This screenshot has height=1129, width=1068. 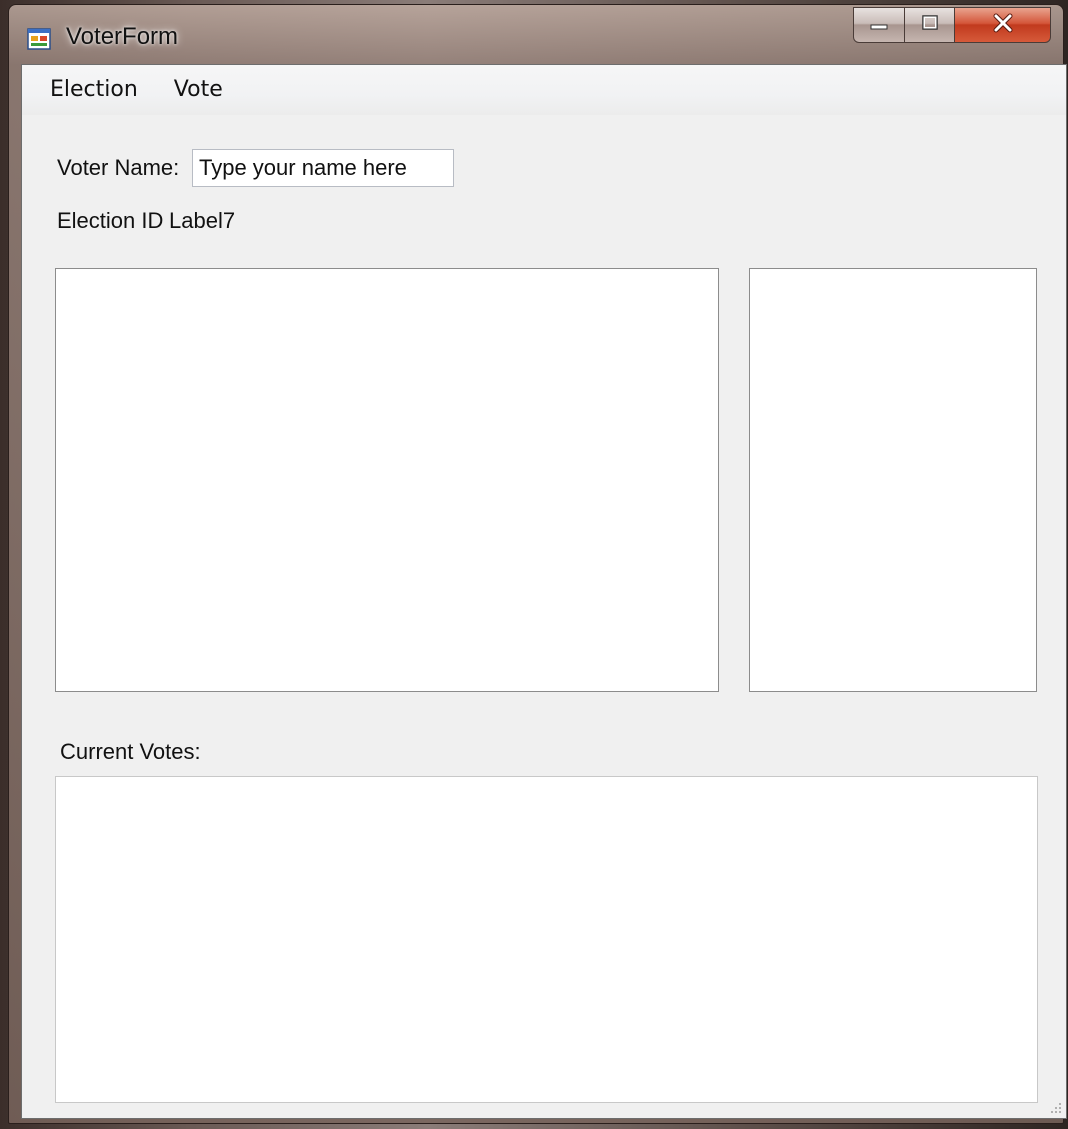 I want to click on close-button, so click(x=1003, y=25).